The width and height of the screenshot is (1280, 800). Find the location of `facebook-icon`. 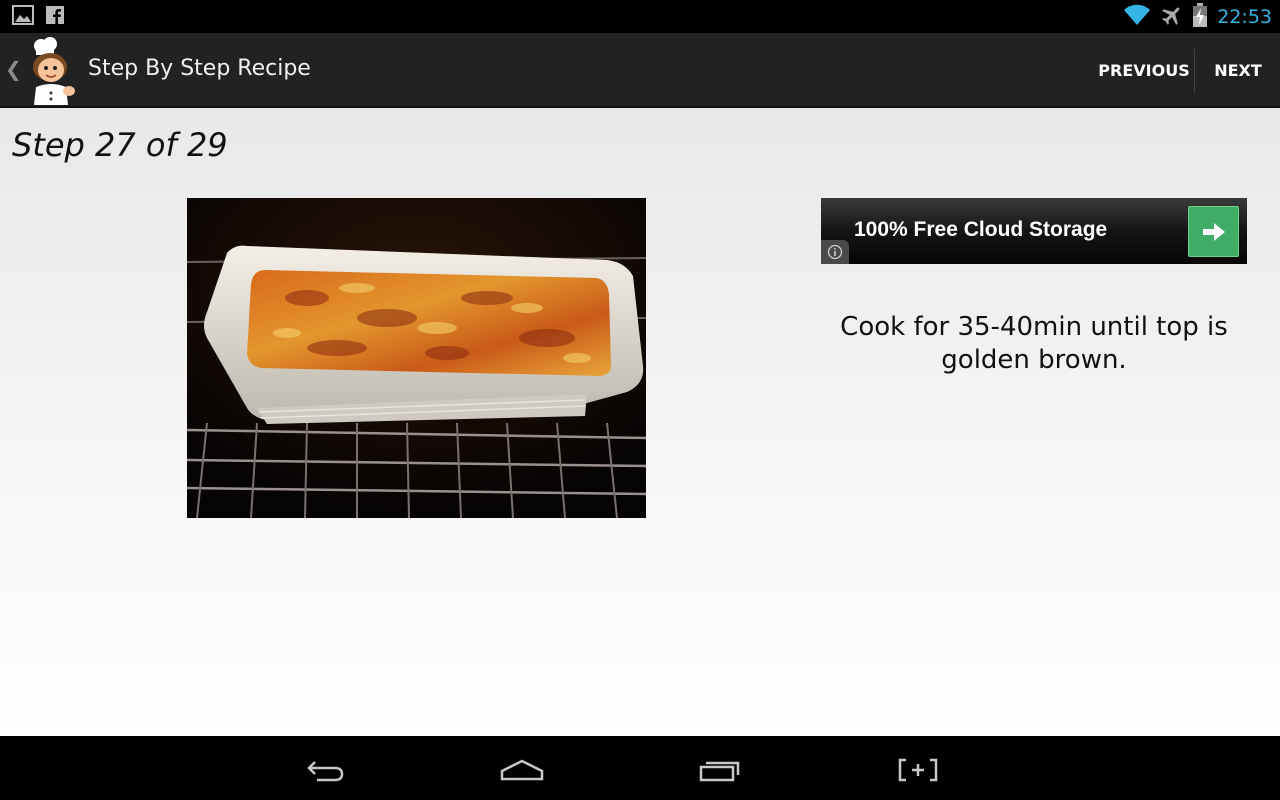

facebook-icon is located at coordinates (55, 17).